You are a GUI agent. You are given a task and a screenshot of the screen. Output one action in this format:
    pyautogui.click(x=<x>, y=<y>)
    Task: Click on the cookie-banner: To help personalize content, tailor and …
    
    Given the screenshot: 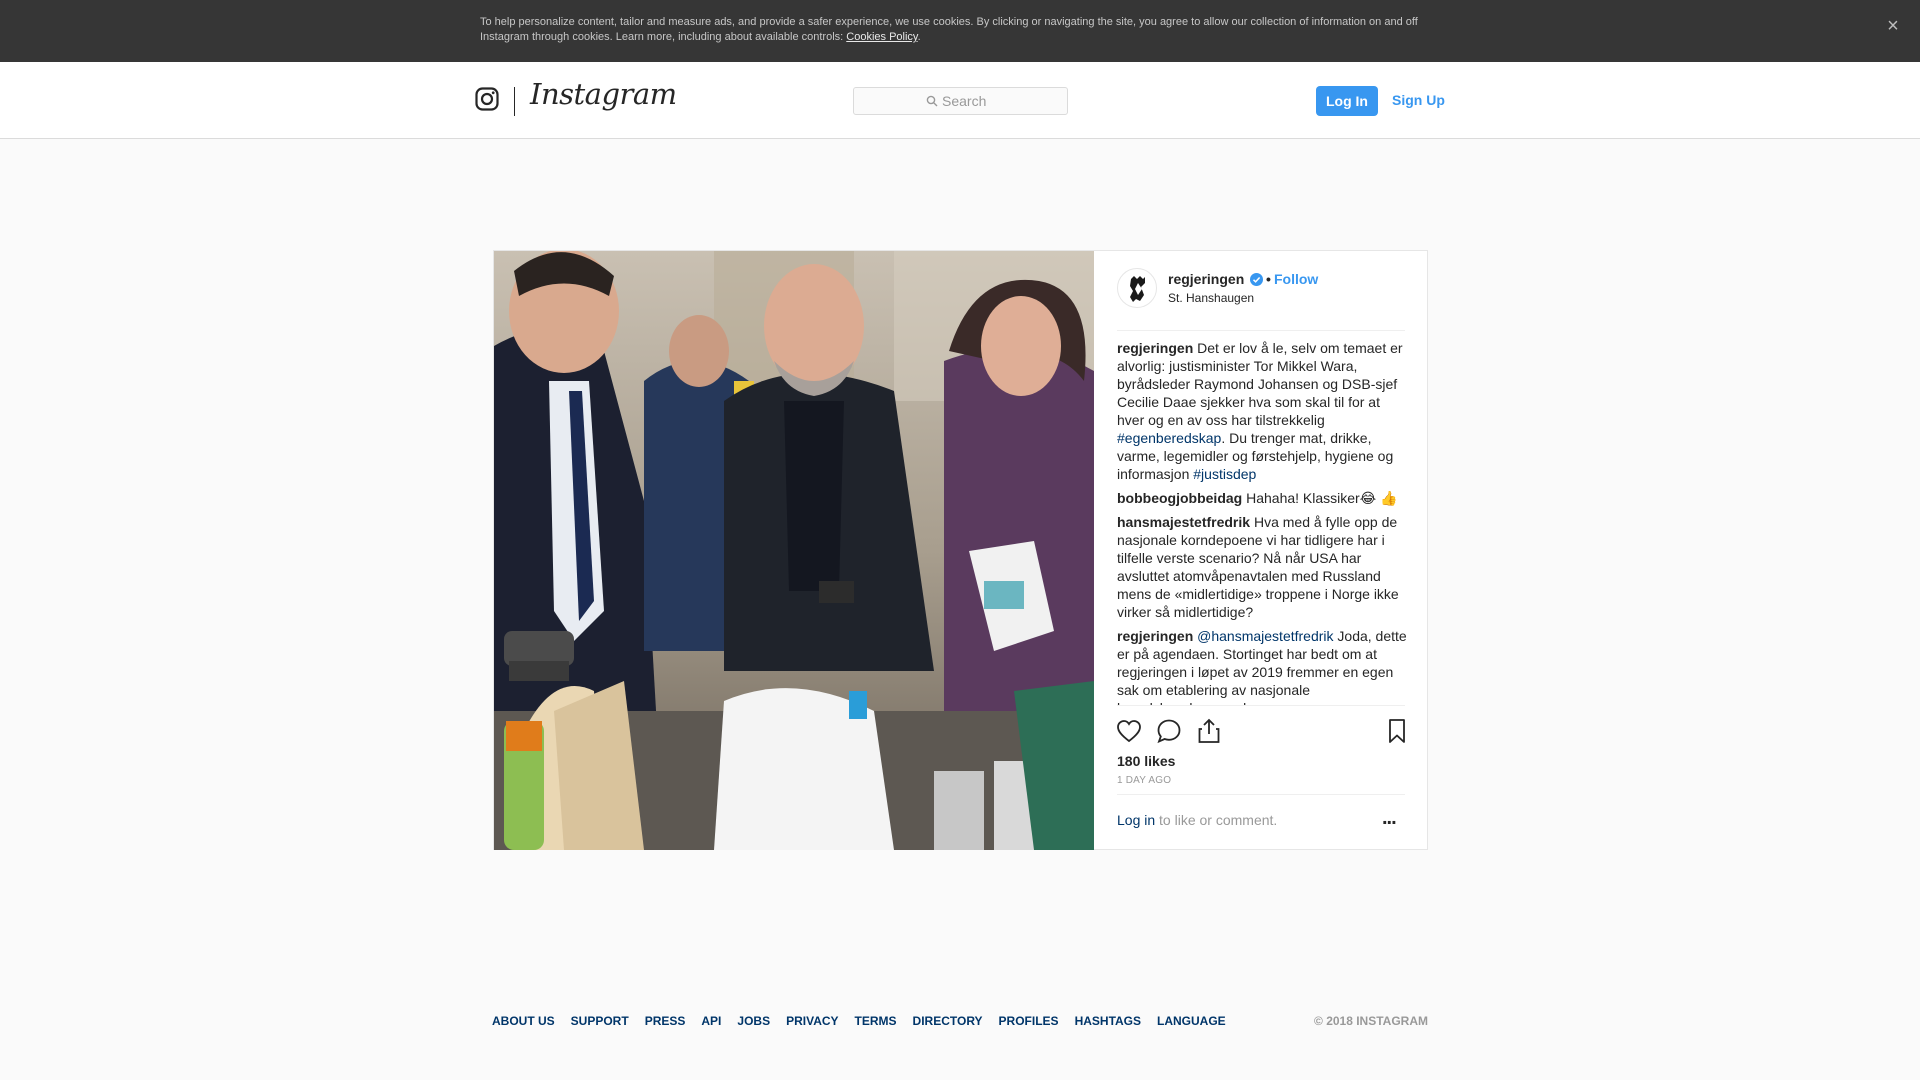 What is the action you would take?
    pyautogui.click(x=960, y=31)
    